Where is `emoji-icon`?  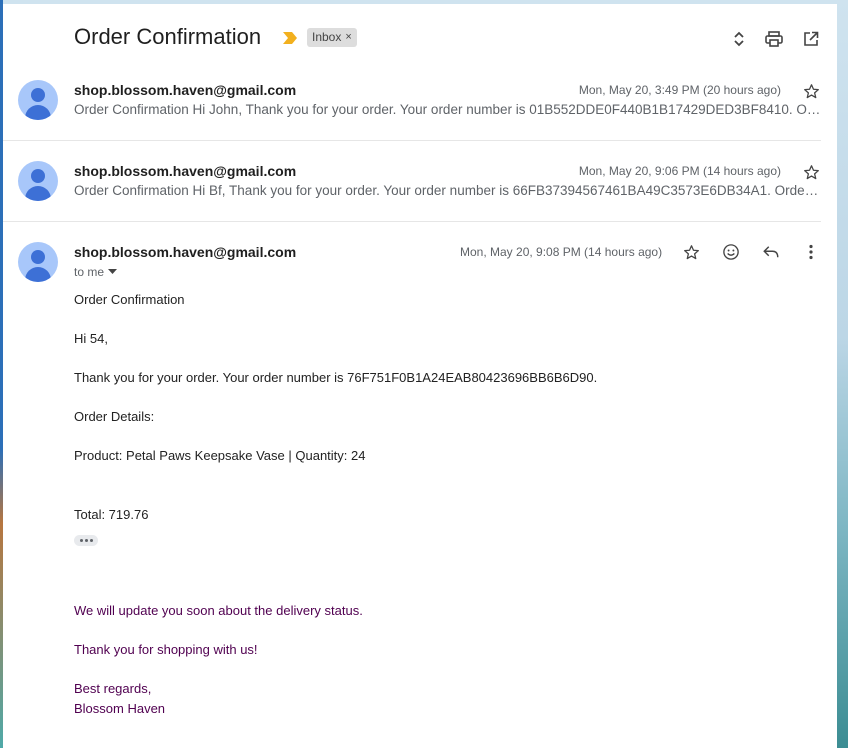
emoji-icon is located at coordinates (731, 252).